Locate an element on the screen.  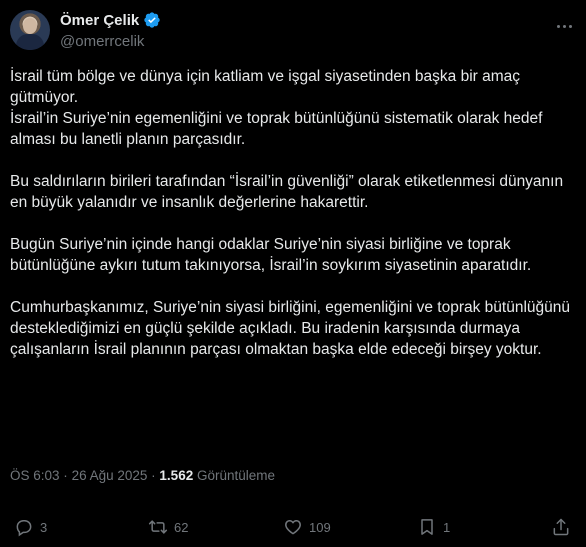
more-options-icon is located at coordinates (564, 26).